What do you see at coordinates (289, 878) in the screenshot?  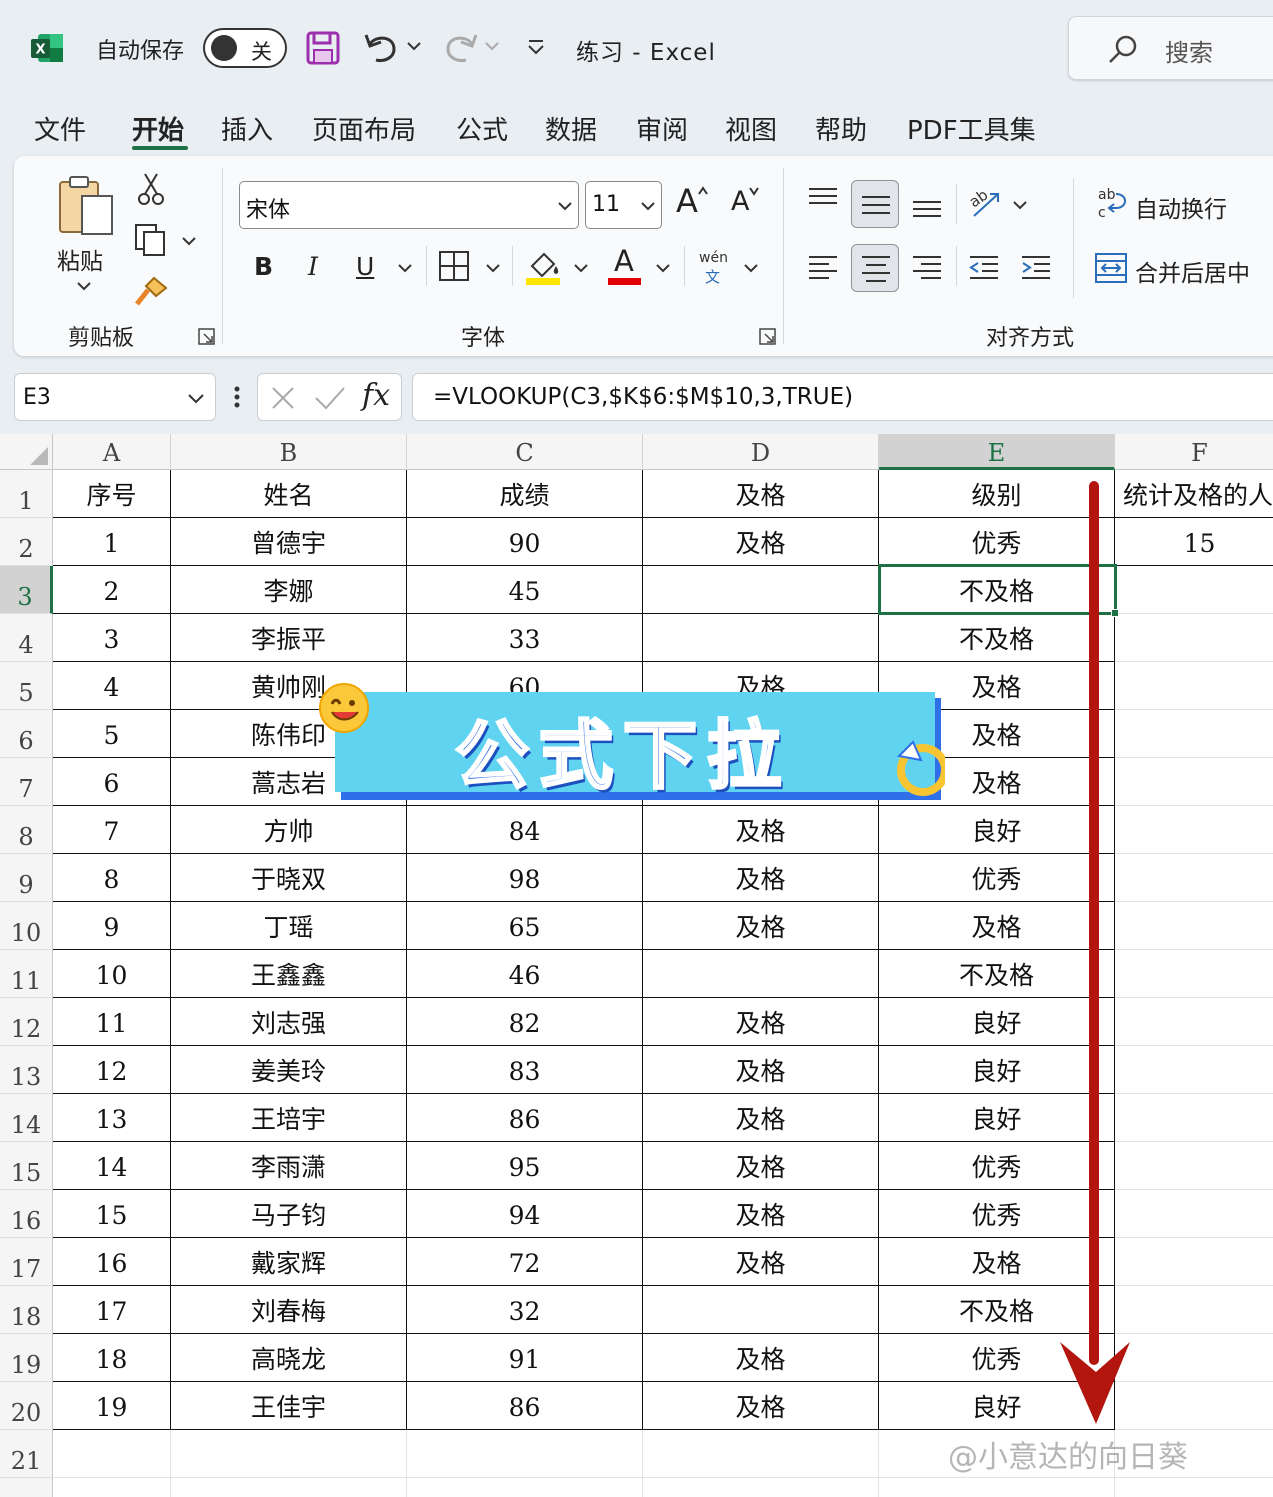 I see `table-cell: 于晓双` at bounding box center [289, 878].